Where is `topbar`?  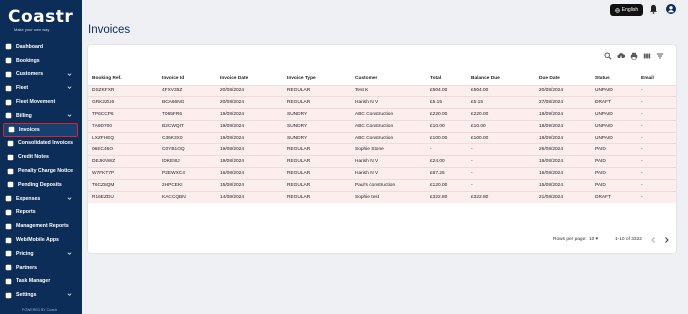
topbar is located at coordinates (385, 10).